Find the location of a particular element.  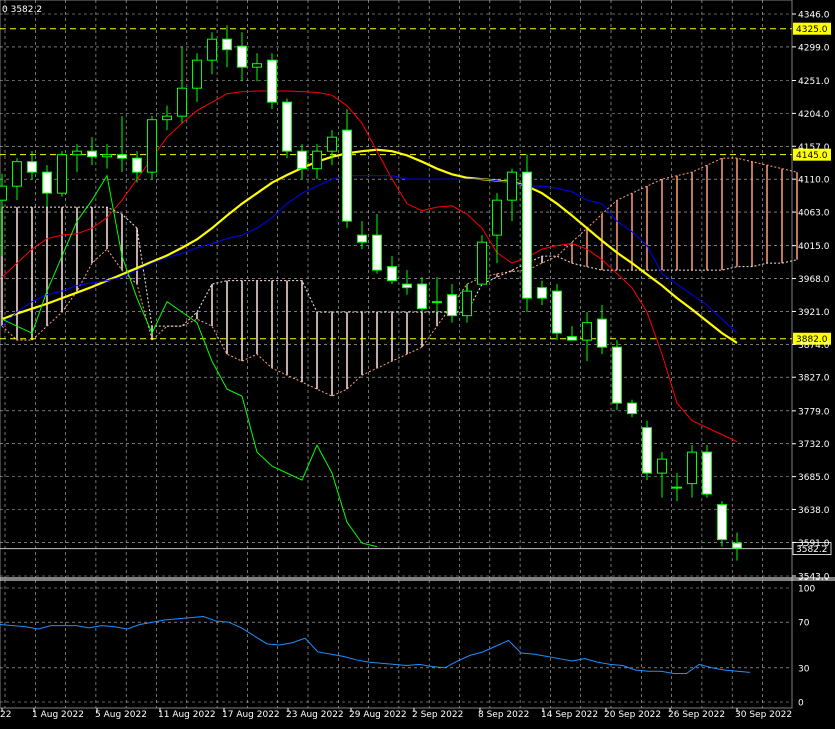

price-tick-label: 4204.0 is located at coordinates (814, 115).